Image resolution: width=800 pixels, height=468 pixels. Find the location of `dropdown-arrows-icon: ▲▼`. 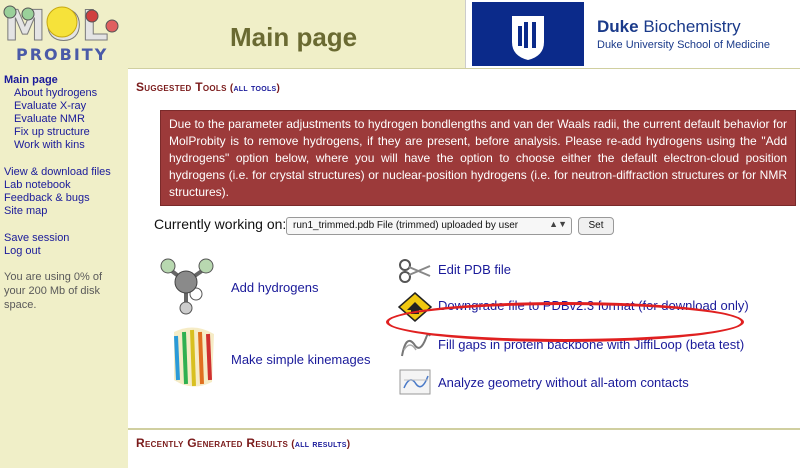

dropdown-arrows-icon: ▲▼ is located at coordinates (558, 224).